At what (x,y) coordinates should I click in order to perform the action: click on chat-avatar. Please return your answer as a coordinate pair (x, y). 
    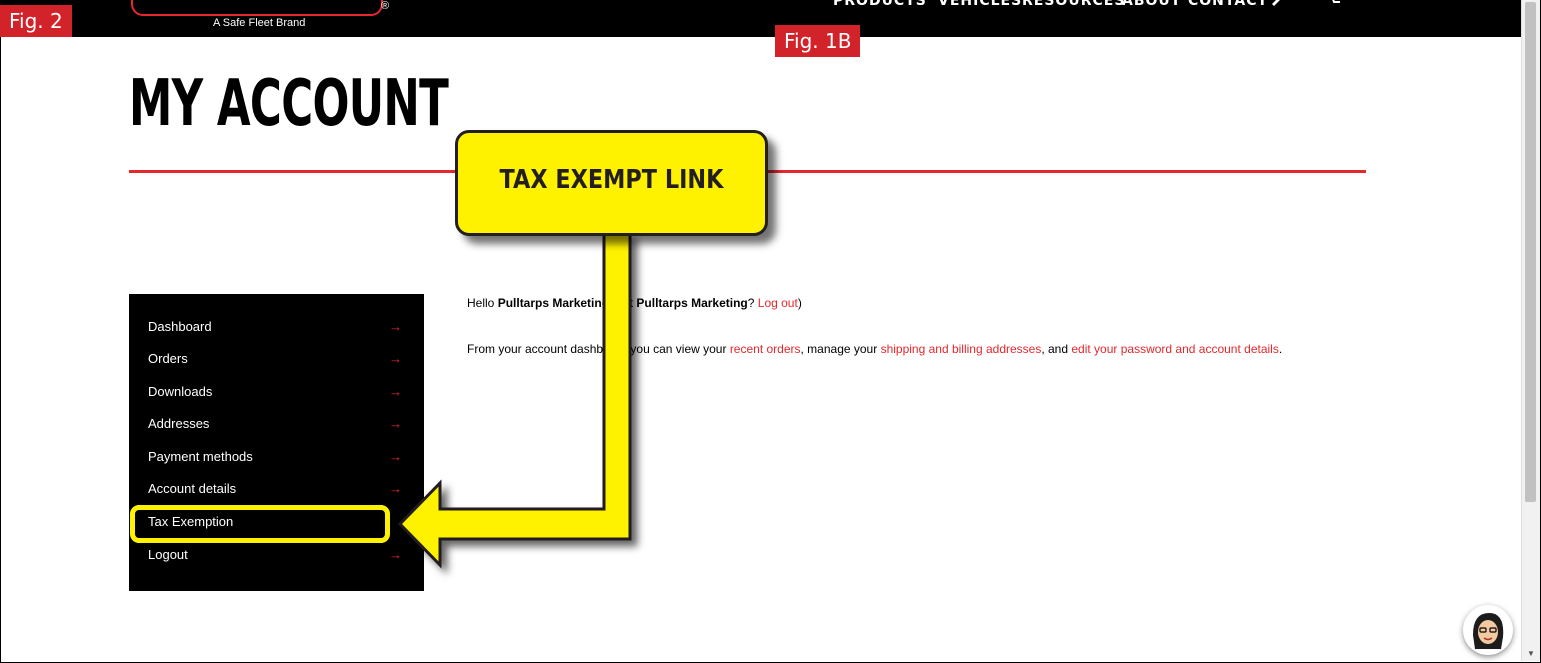
    Looking at the image, I should click on (1488, 630).